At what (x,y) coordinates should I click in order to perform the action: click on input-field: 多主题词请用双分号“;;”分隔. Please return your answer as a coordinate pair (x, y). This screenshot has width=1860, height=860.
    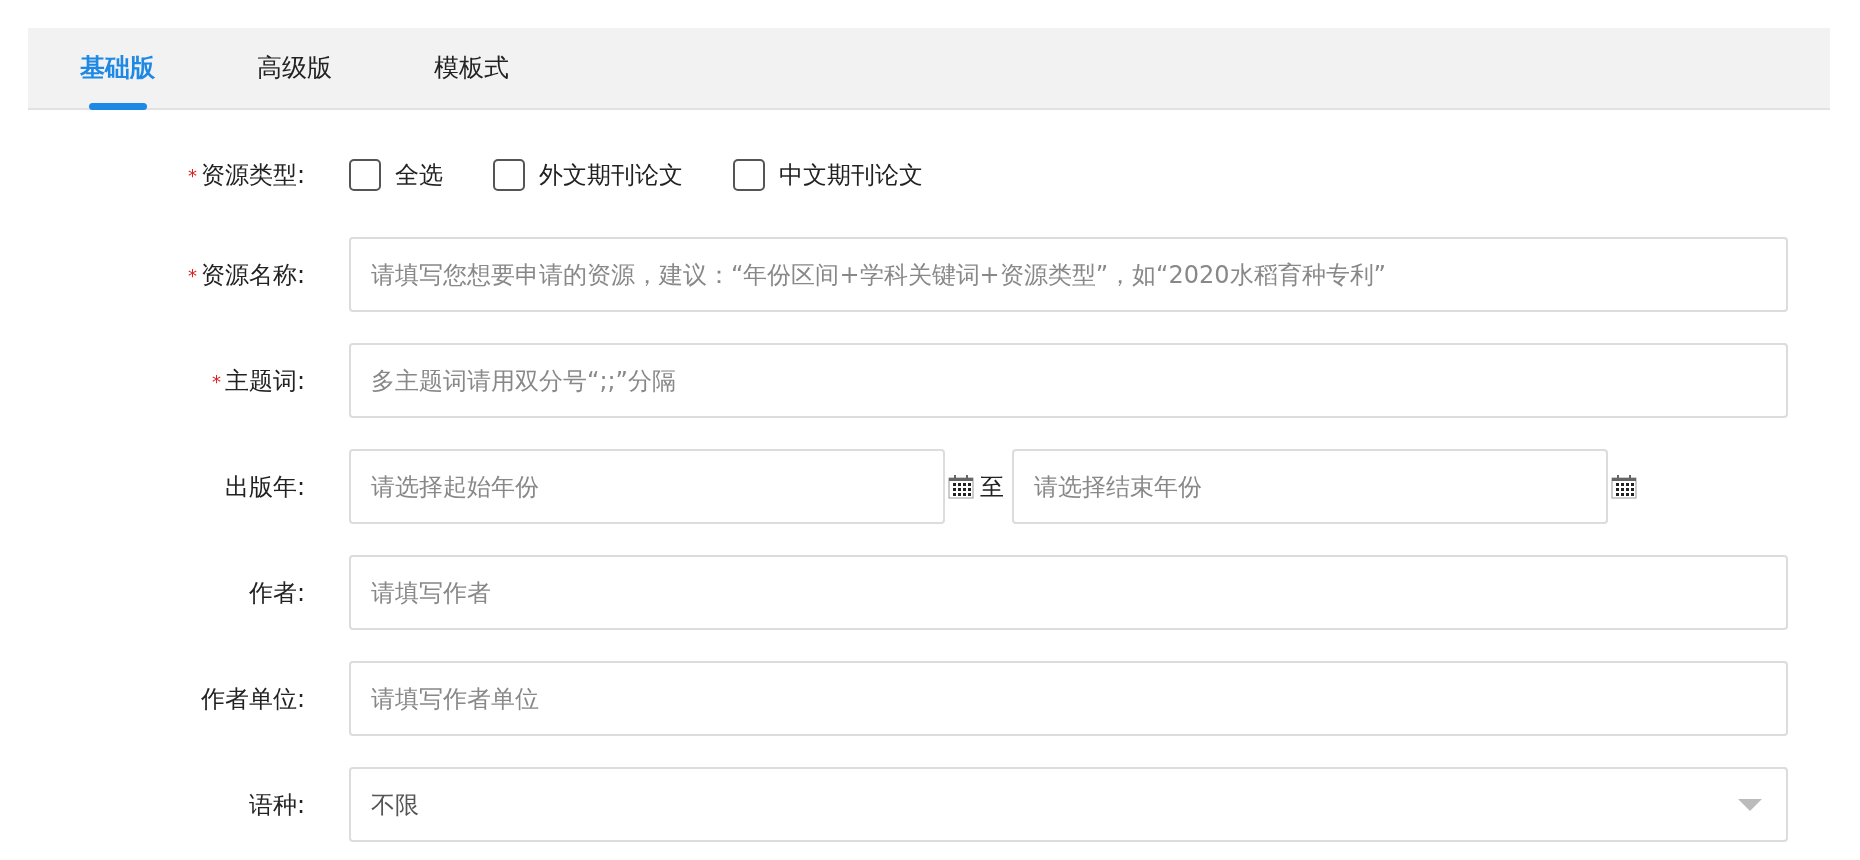
    Looking at the image, I should click on (1068, 380).